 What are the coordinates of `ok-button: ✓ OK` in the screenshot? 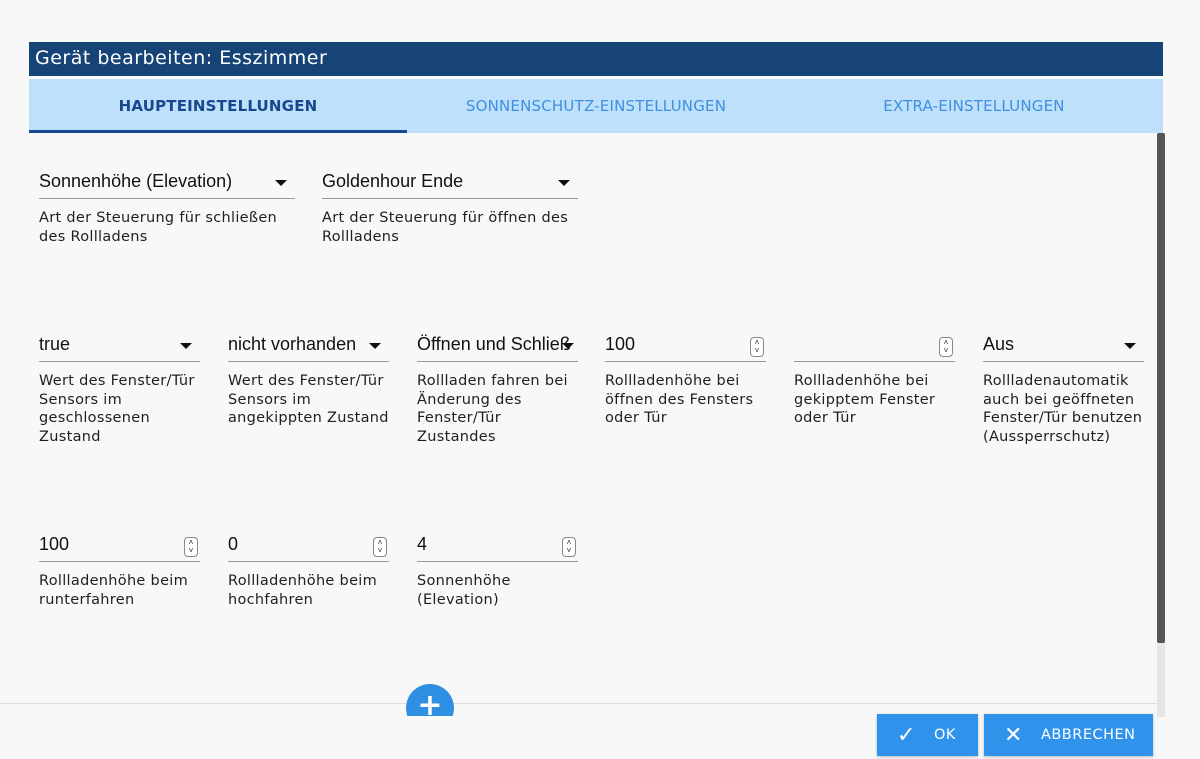 It's located at (927, 735).